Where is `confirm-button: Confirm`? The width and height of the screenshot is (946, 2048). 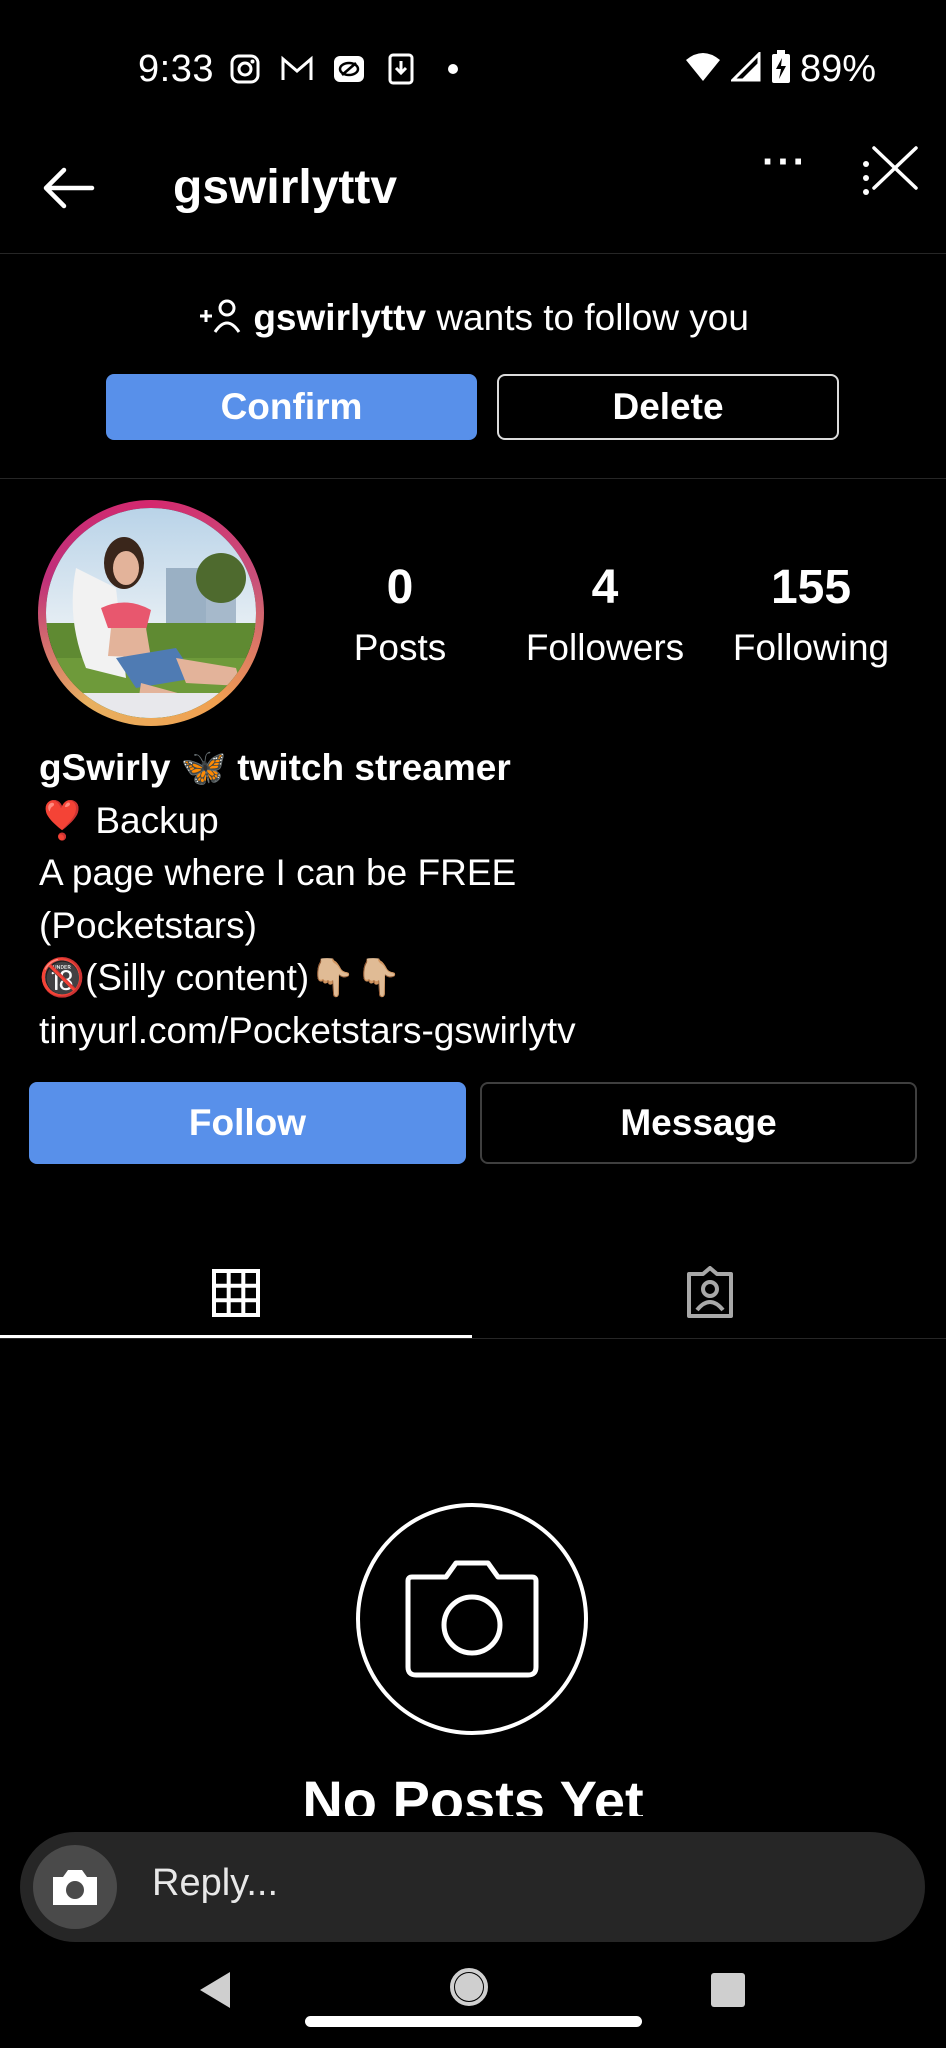
confirm-button: Confirm is located at coordinates (291, 407).